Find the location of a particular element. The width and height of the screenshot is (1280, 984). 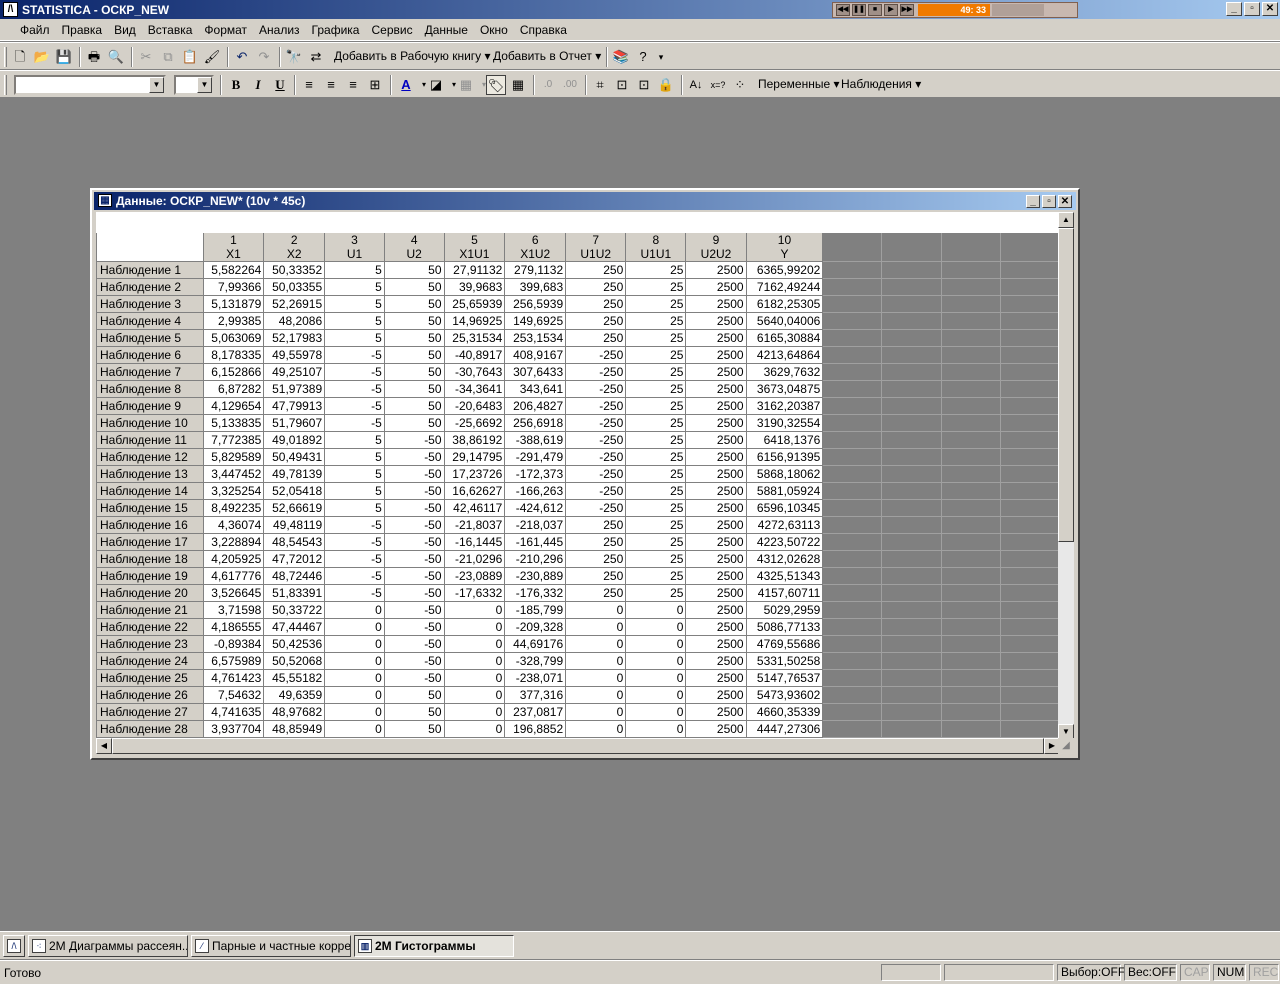

column-header: 7 U1U2 is located at coordinates (596, 247).